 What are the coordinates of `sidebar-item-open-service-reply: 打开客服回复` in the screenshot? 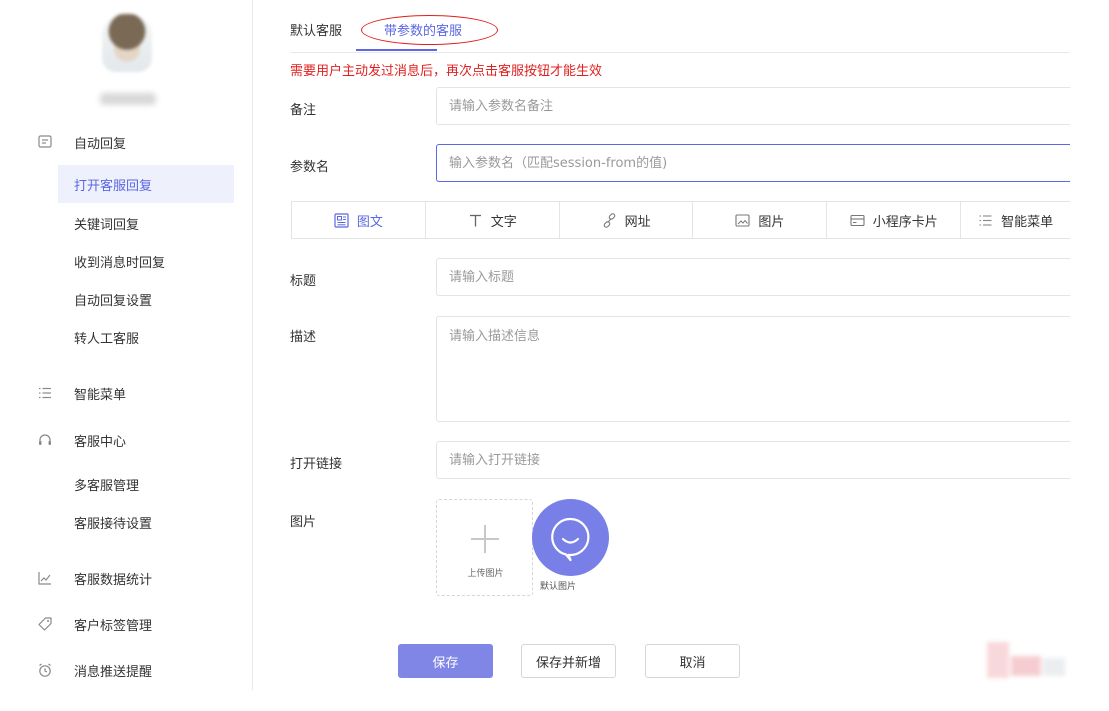 It's located at (146, 184).